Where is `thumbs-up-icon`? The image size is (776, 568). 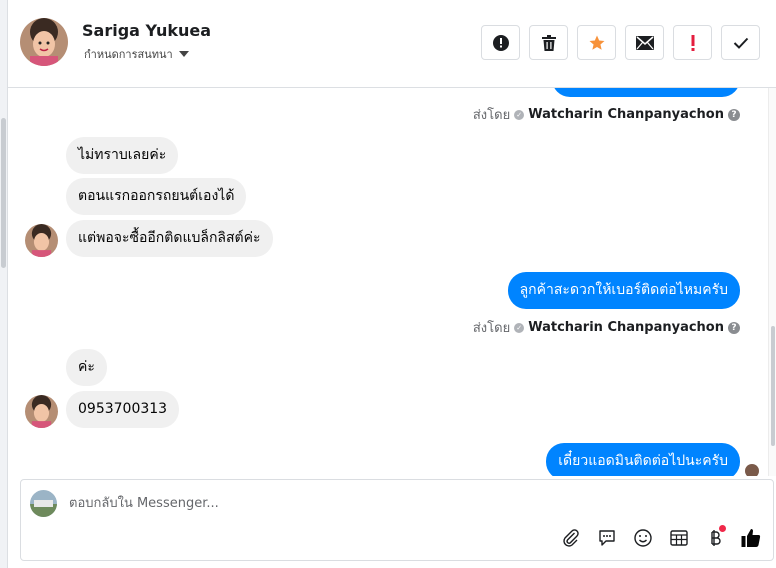
thumbs-up-icon is located at coordinates (751, 538).